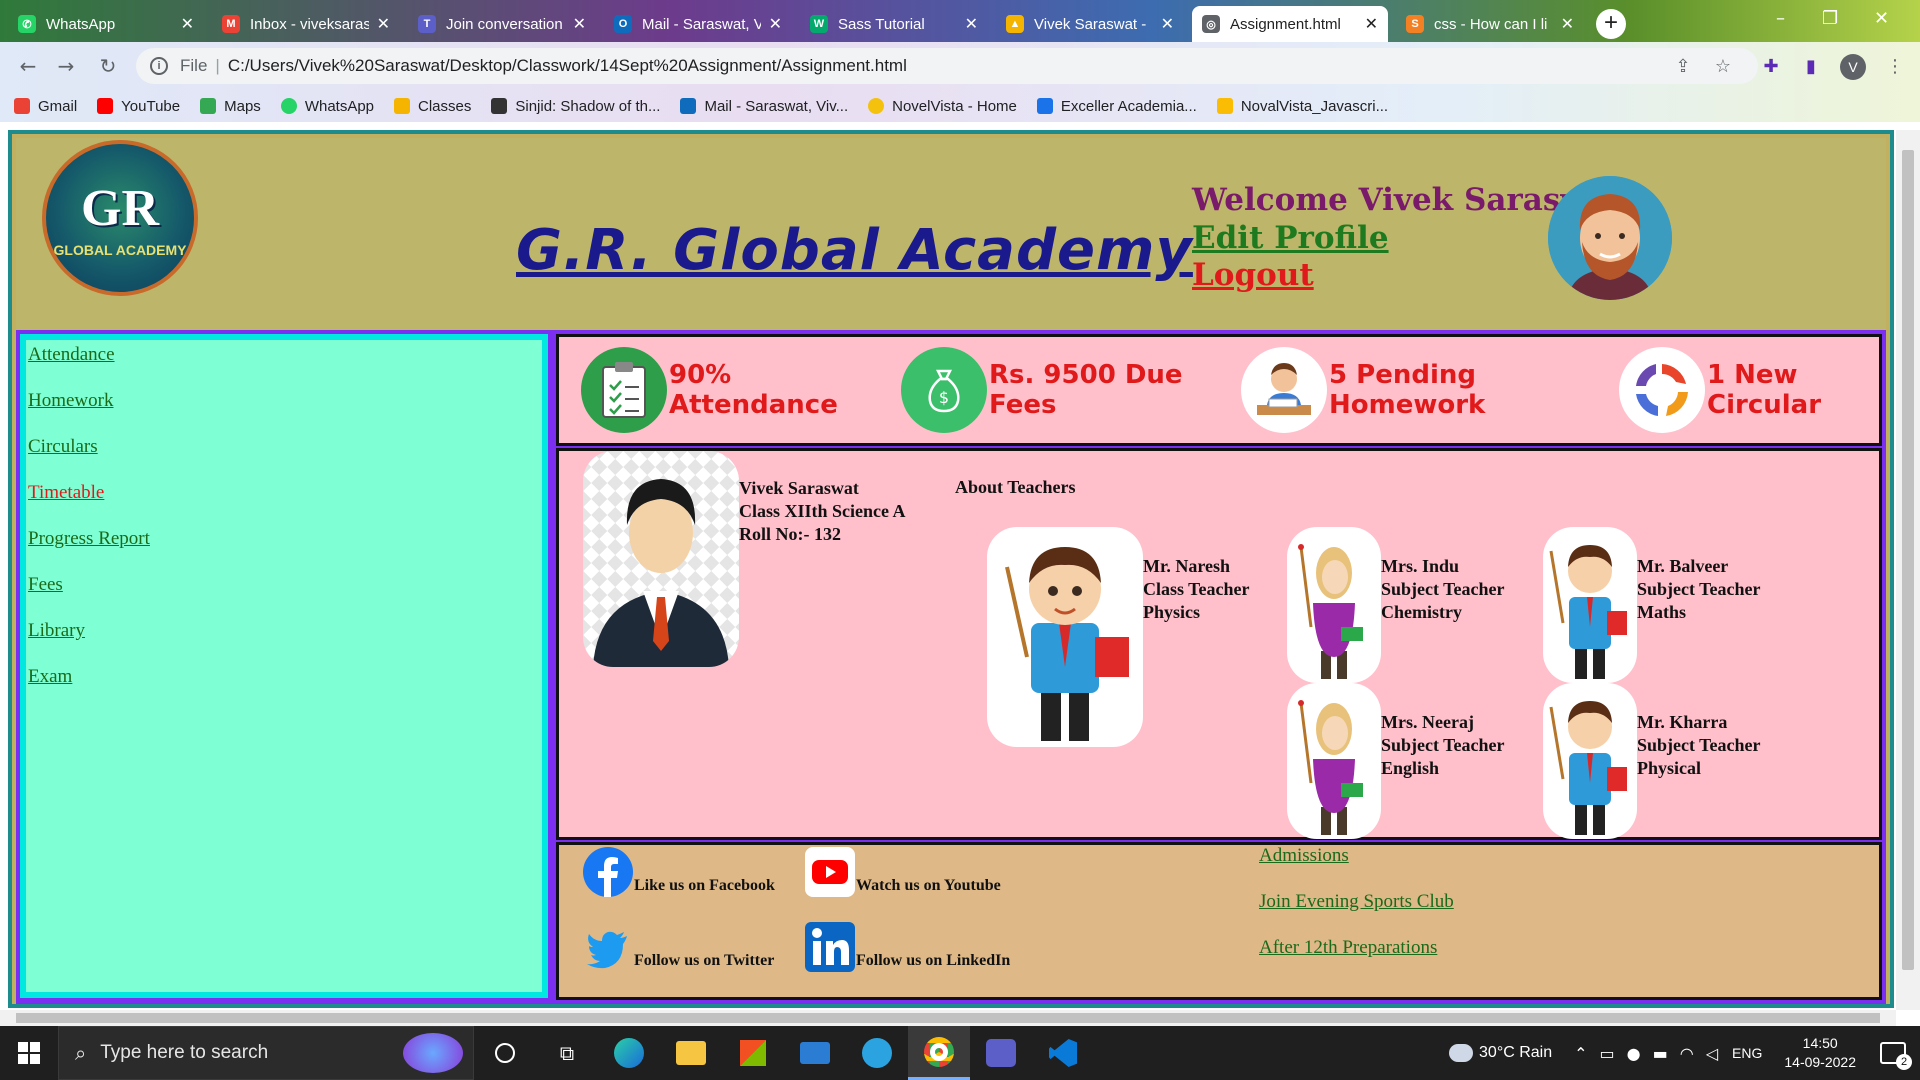 This screenshot has height=1080, width=1920. Describe the element at coordinates (709, 390) in the screenshot. I see `stat-attendance: 90% Attendance` at that location.